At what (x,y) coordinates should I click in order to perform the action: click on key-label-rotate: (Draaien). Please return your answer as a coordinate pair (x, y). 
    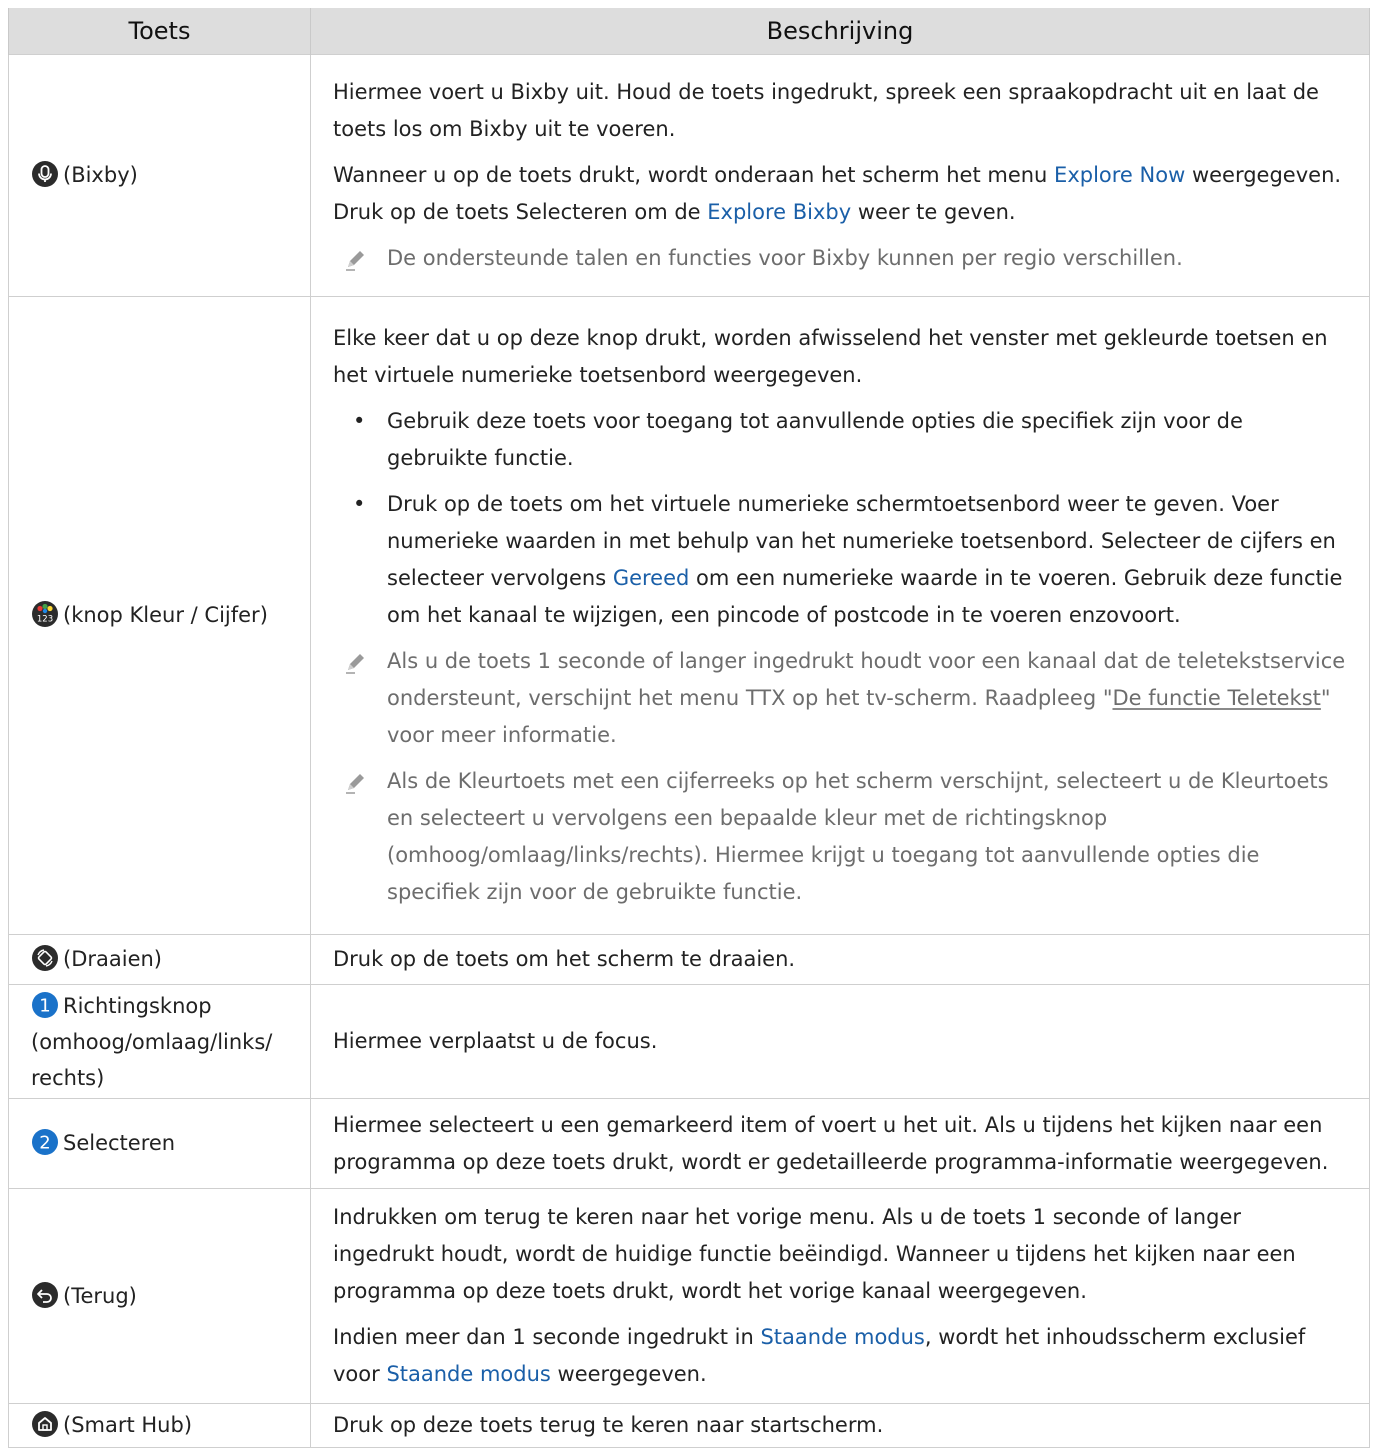
    Looking at the image, I should click on (112, 959).